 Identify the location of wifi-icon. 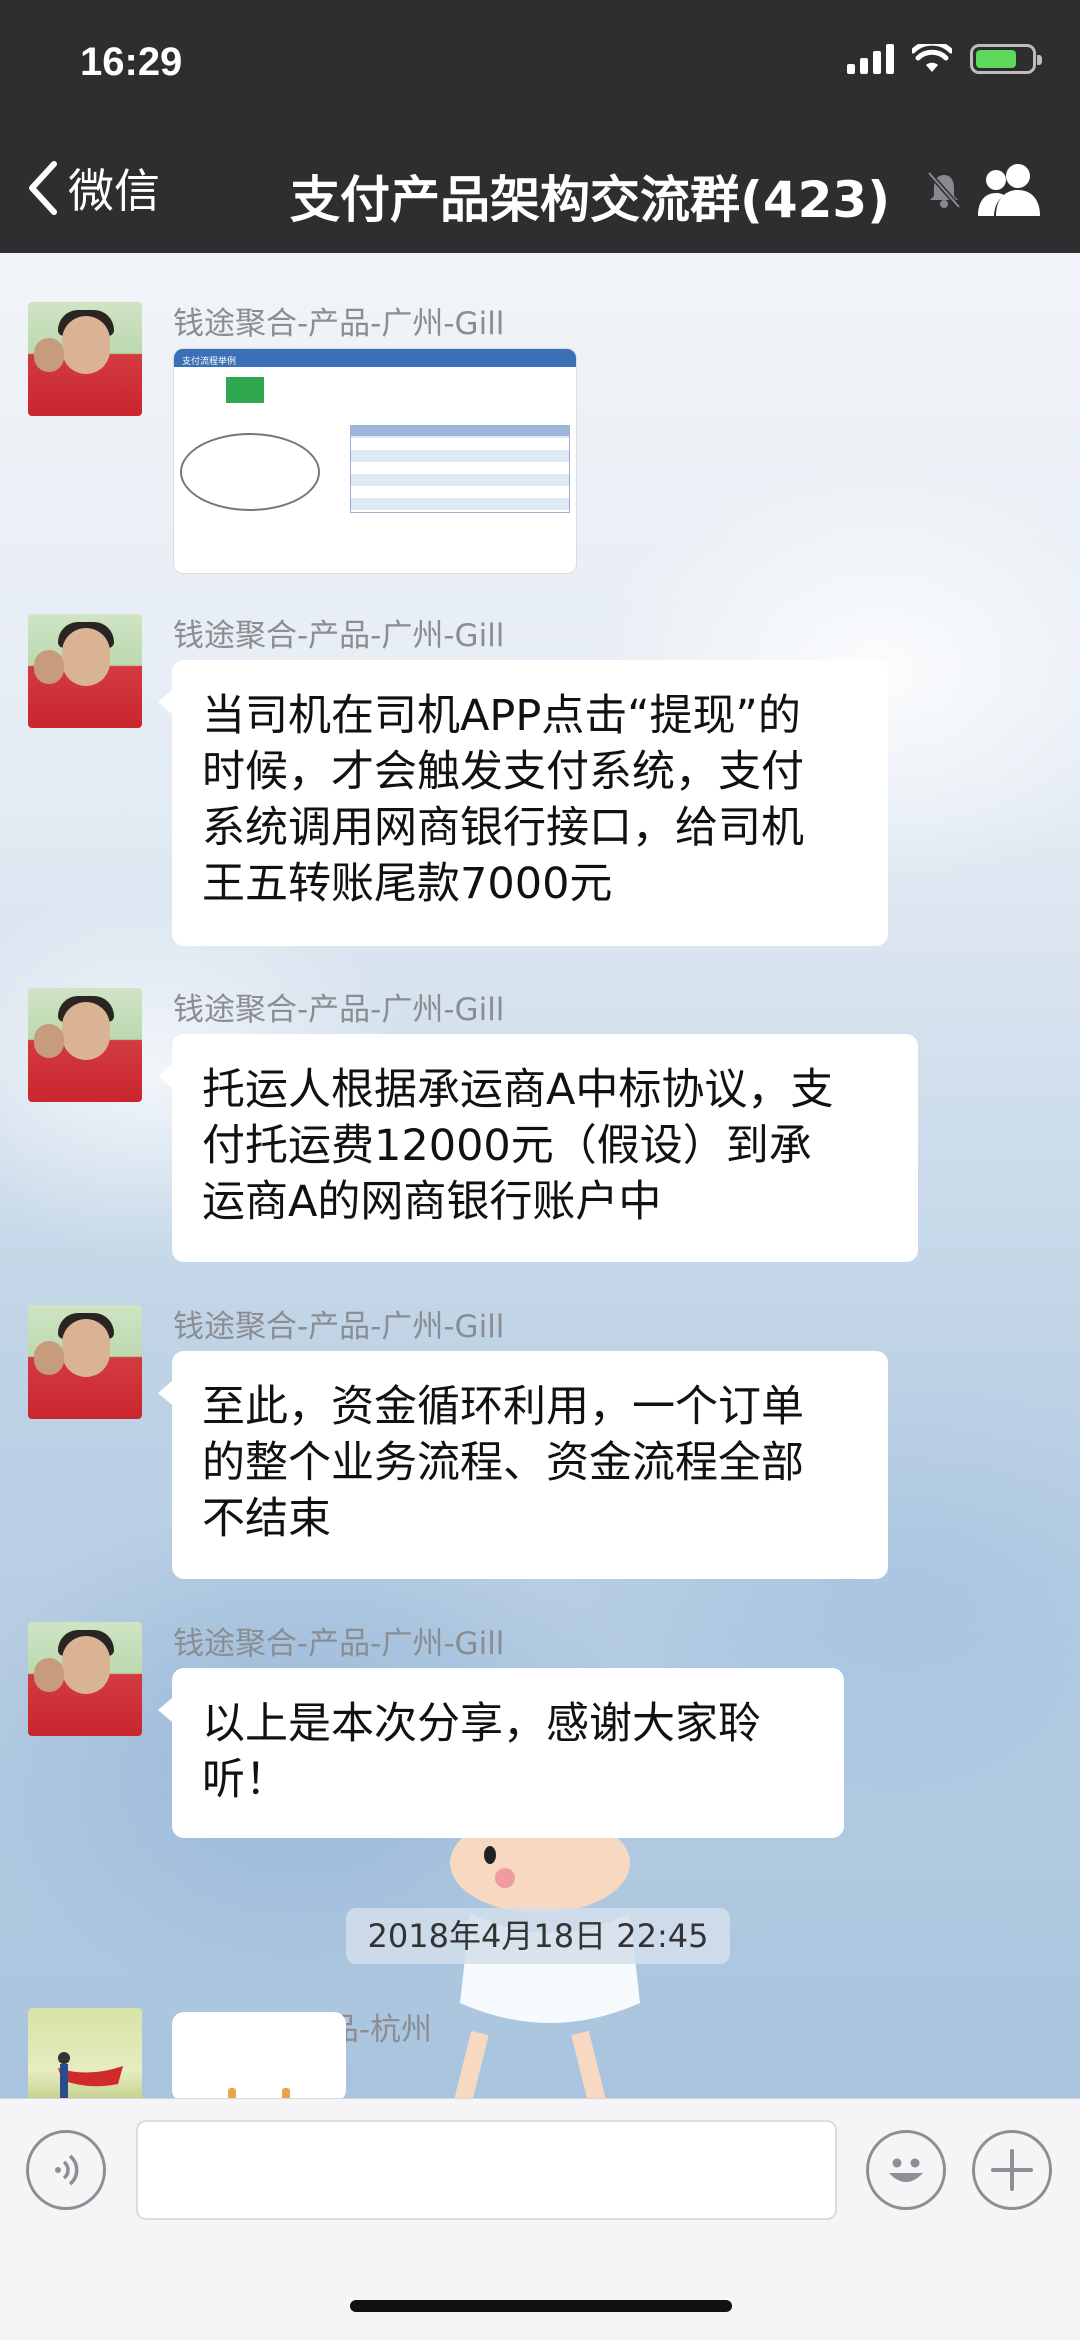
(932, 58).